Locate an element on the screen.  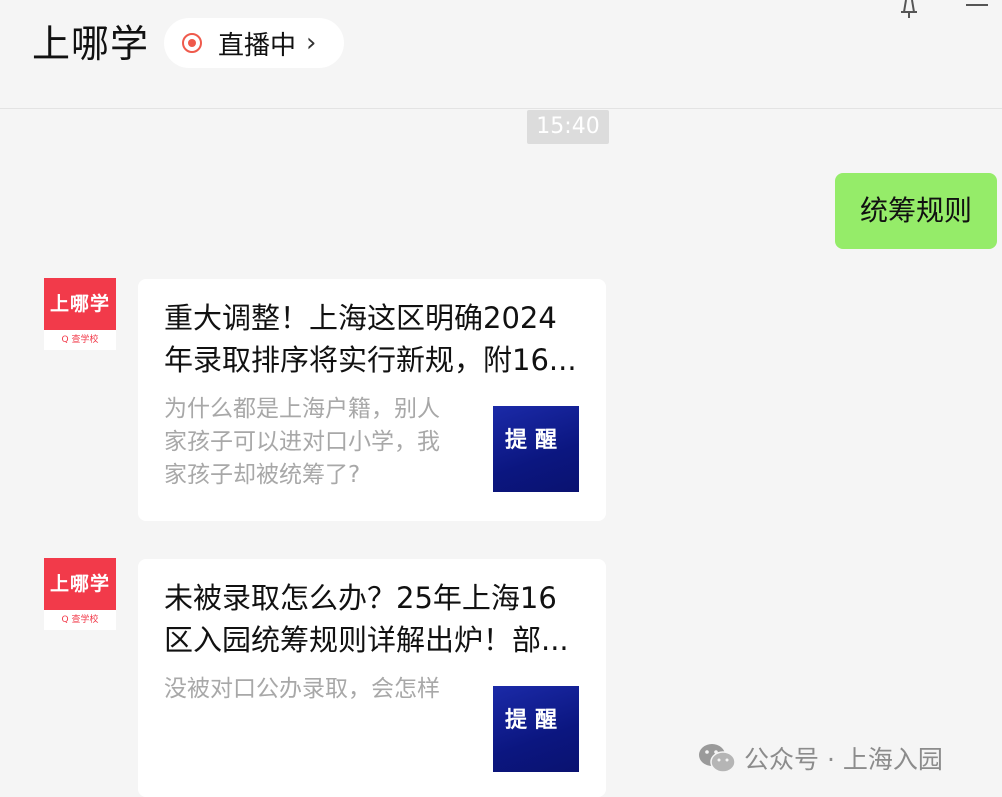
chat-header: 上哪学 直播中 › is located at coordinates (501, 54).